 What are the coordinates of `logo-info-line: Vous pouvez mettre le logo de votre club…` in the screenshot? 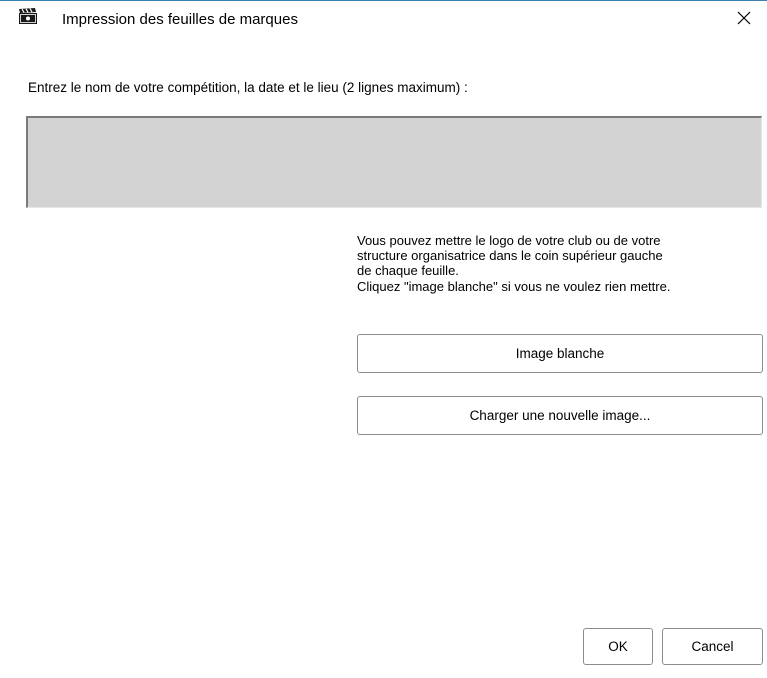 It's located at (509, 240).